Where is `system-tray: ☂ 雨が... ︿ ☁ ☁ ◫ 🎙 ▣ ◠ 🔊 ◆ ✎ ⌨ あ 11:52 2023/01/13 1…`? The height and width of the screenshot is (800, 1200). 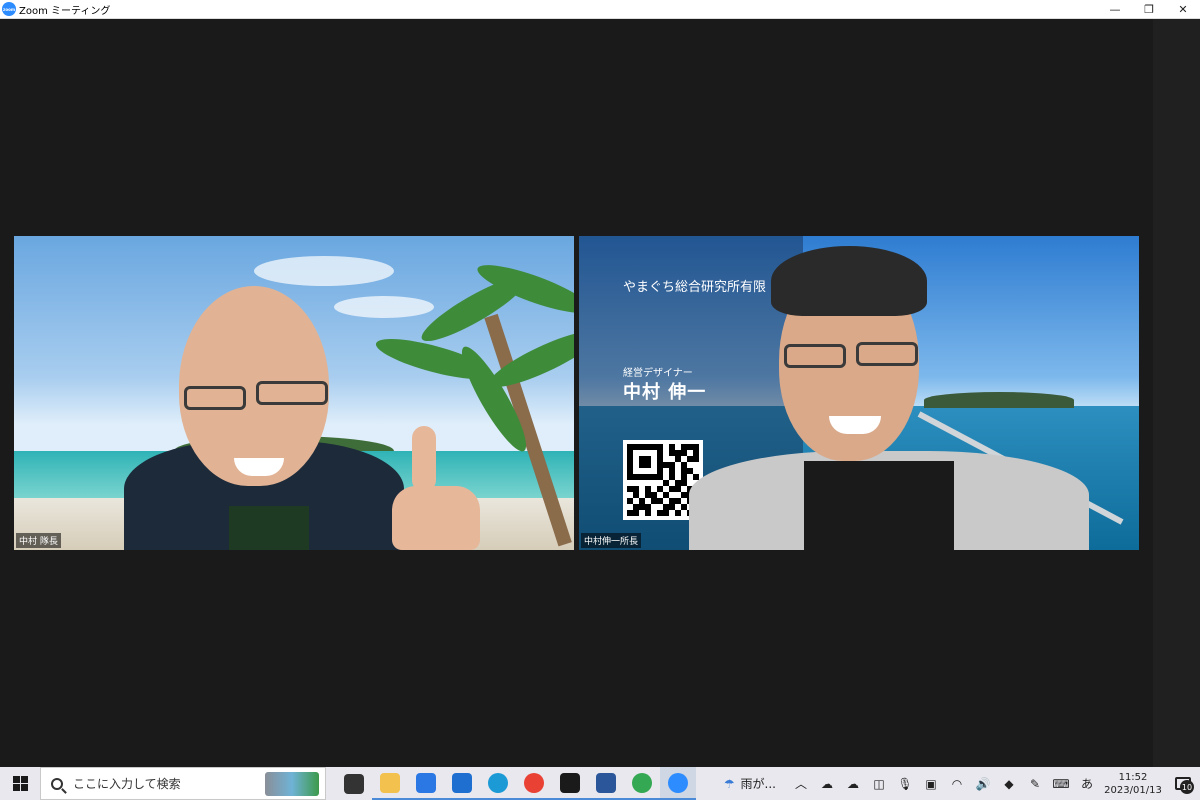 system-tray: ☂ 雨が... ︿ ☁ ☁ ◫ 🎙 ▣ ◠ 🔊 ◆ ✎ ⌨ あ 11:52 2023/01/13 1… is located at coordinates (959, 783).